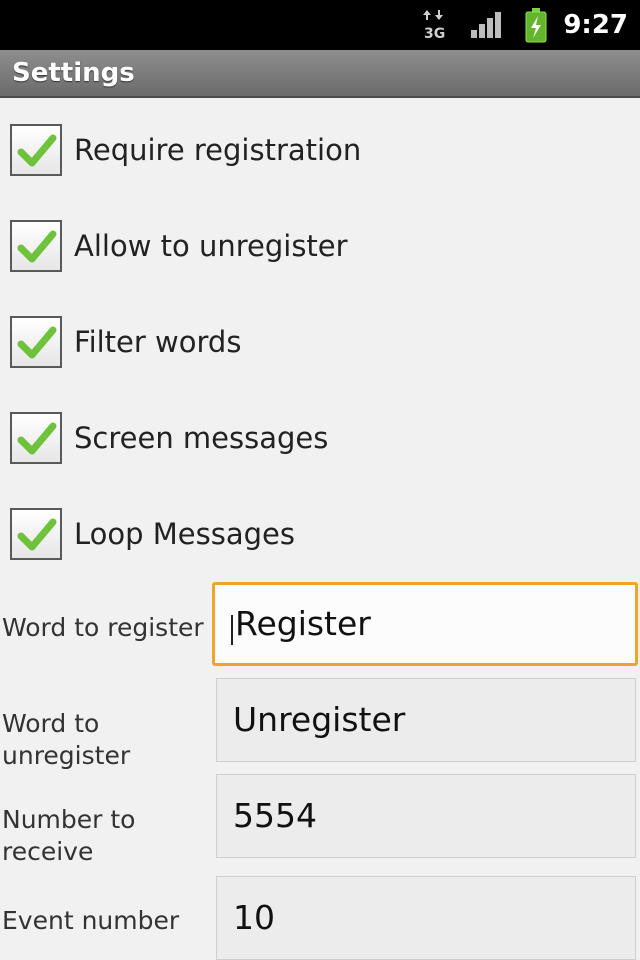  I want to click on allow-unregister-checkbox, so click(36, 246).